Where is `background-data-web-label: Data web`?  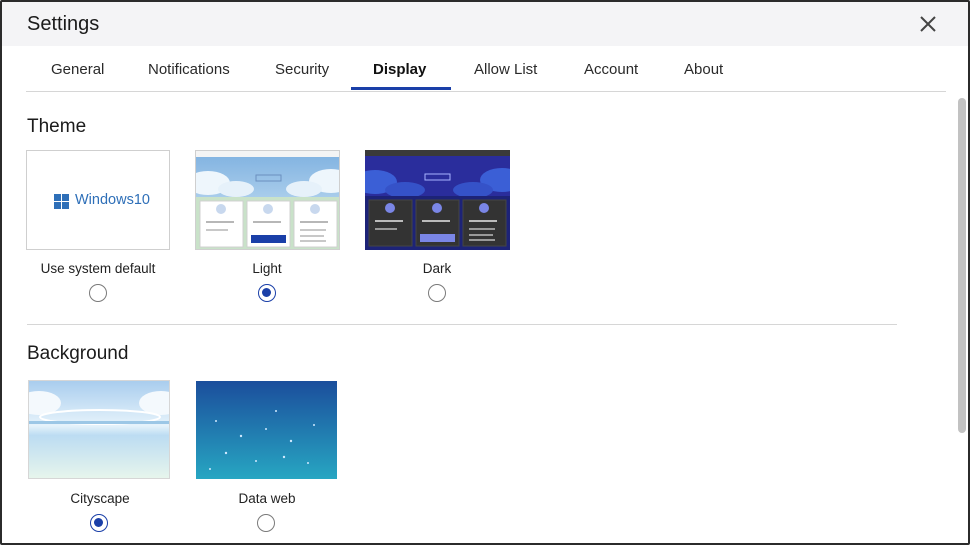 background-data-web-label: Data web is located at coordinates (267, 498).